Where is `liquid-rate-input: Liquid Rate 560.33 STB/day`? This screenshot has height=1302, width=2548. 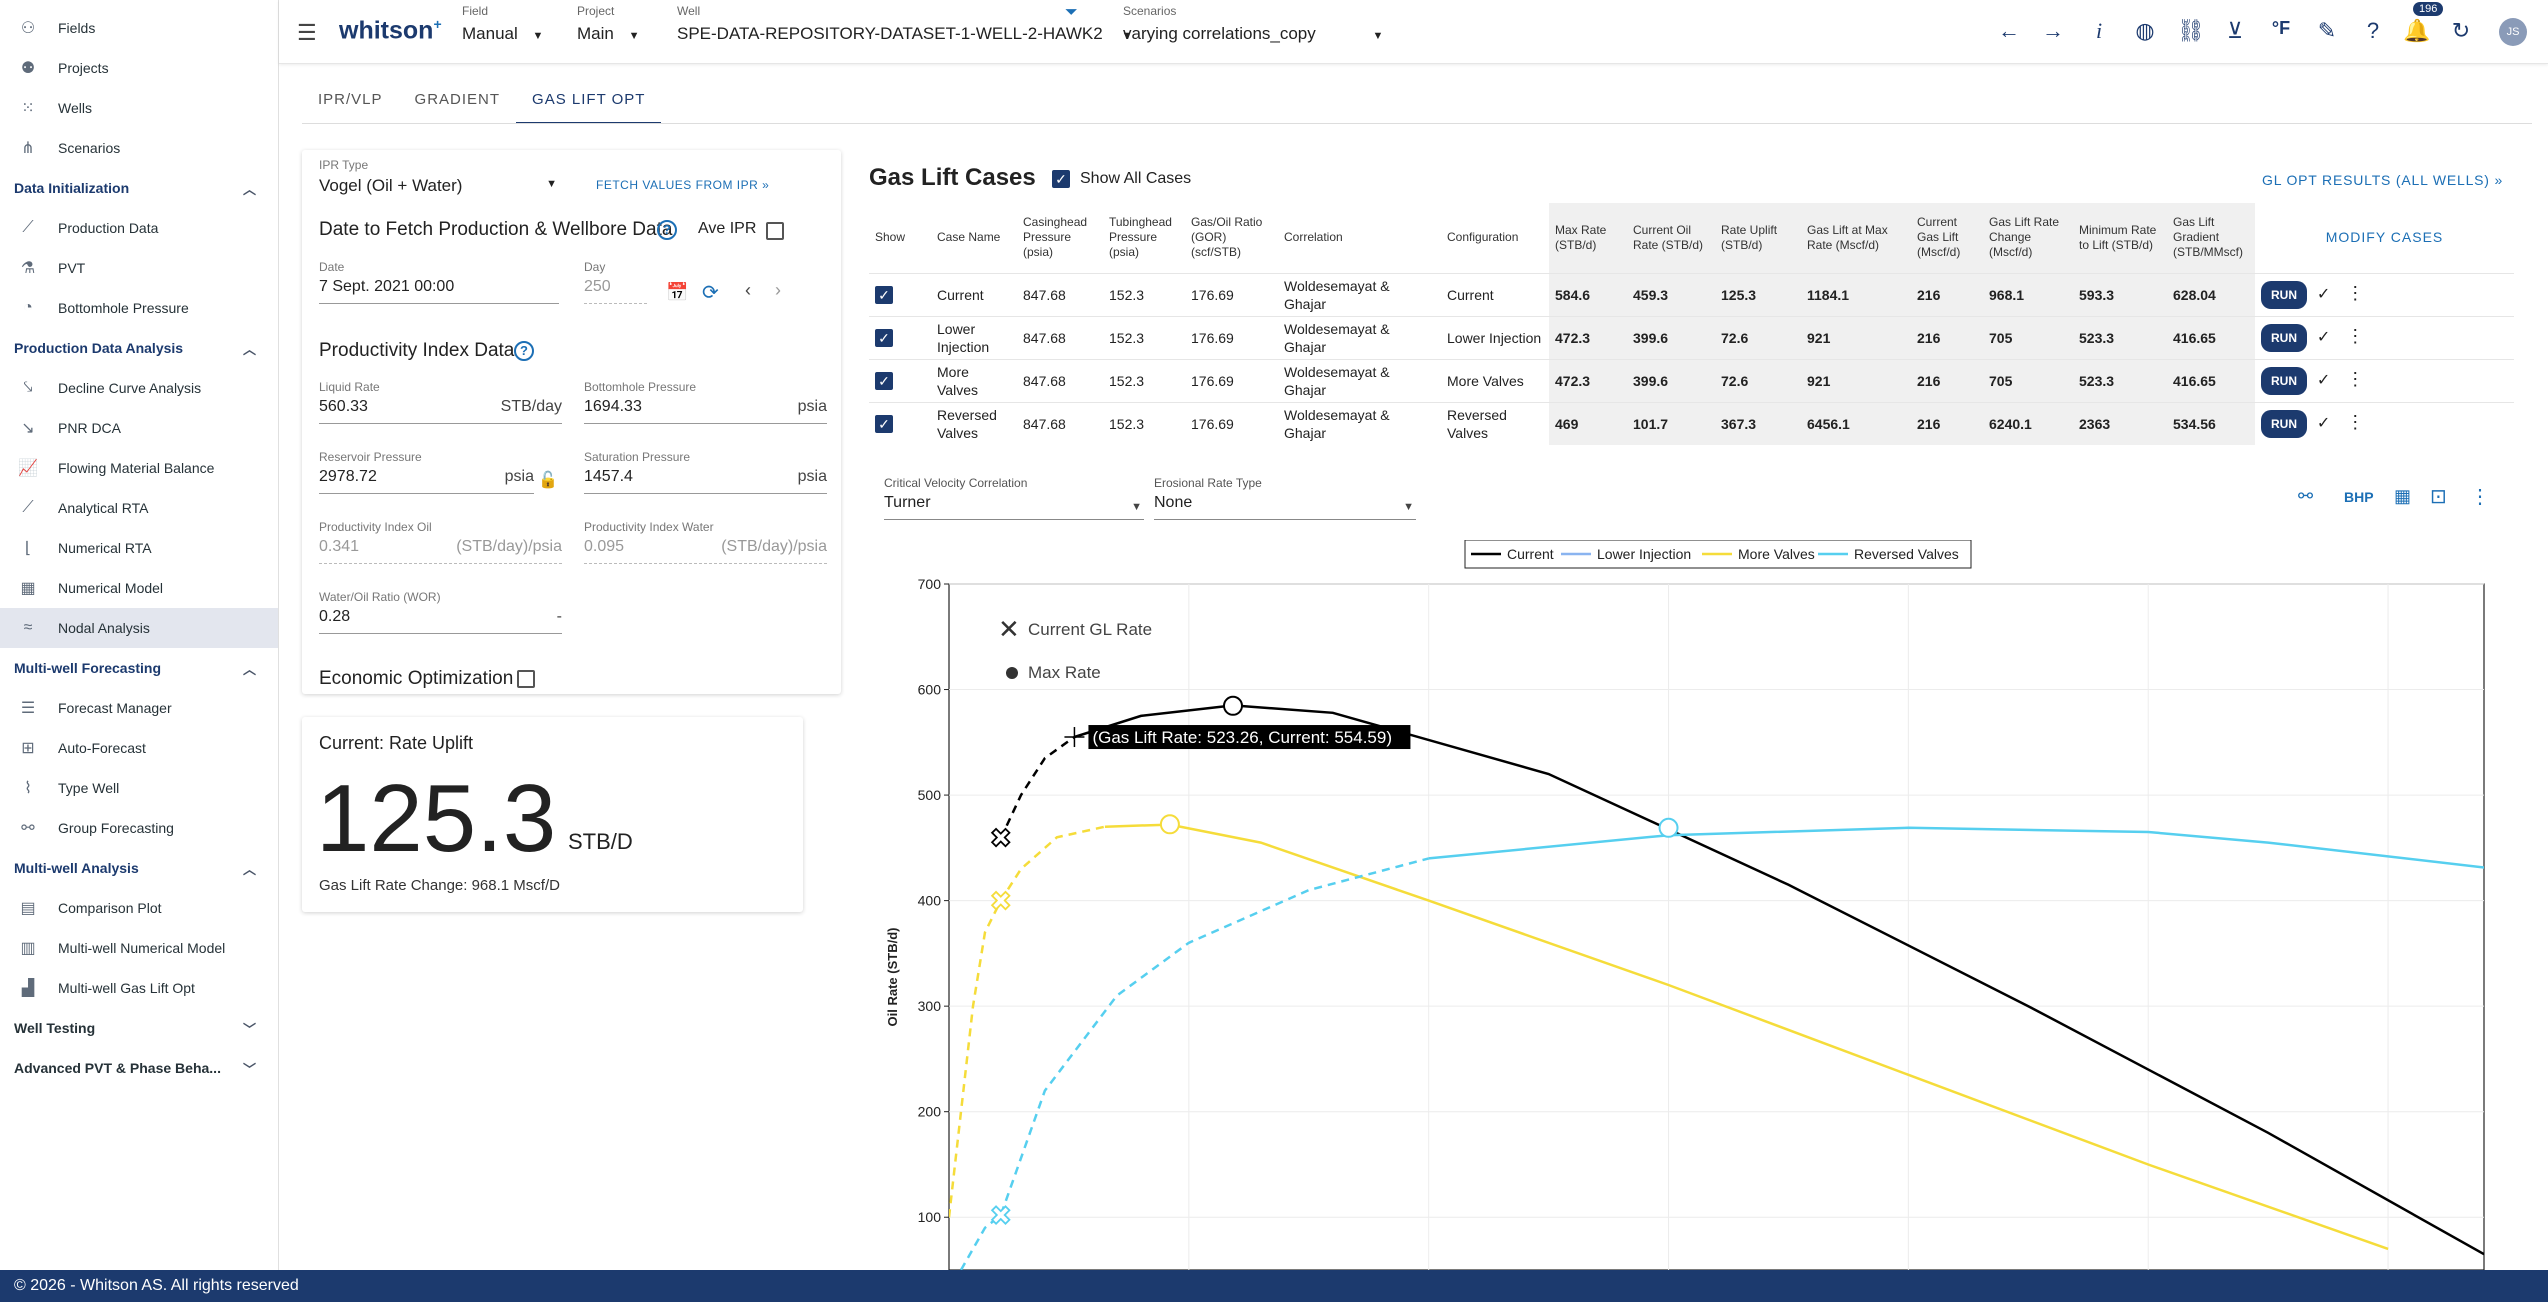
liquid-rate-input: Liquid Rate 560.33 STB/day is located at coordinates (440, 402).